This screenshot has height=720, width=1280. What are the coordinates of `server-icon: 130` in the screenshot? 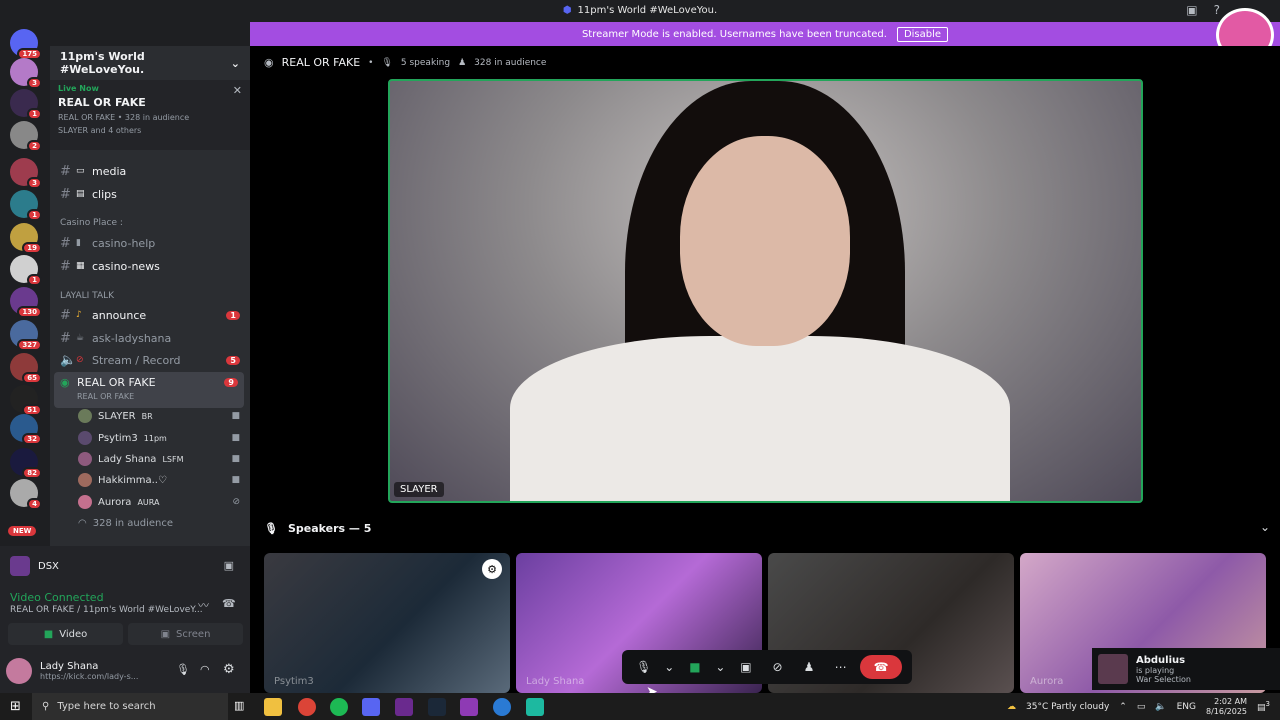 It's located at (26, 302).